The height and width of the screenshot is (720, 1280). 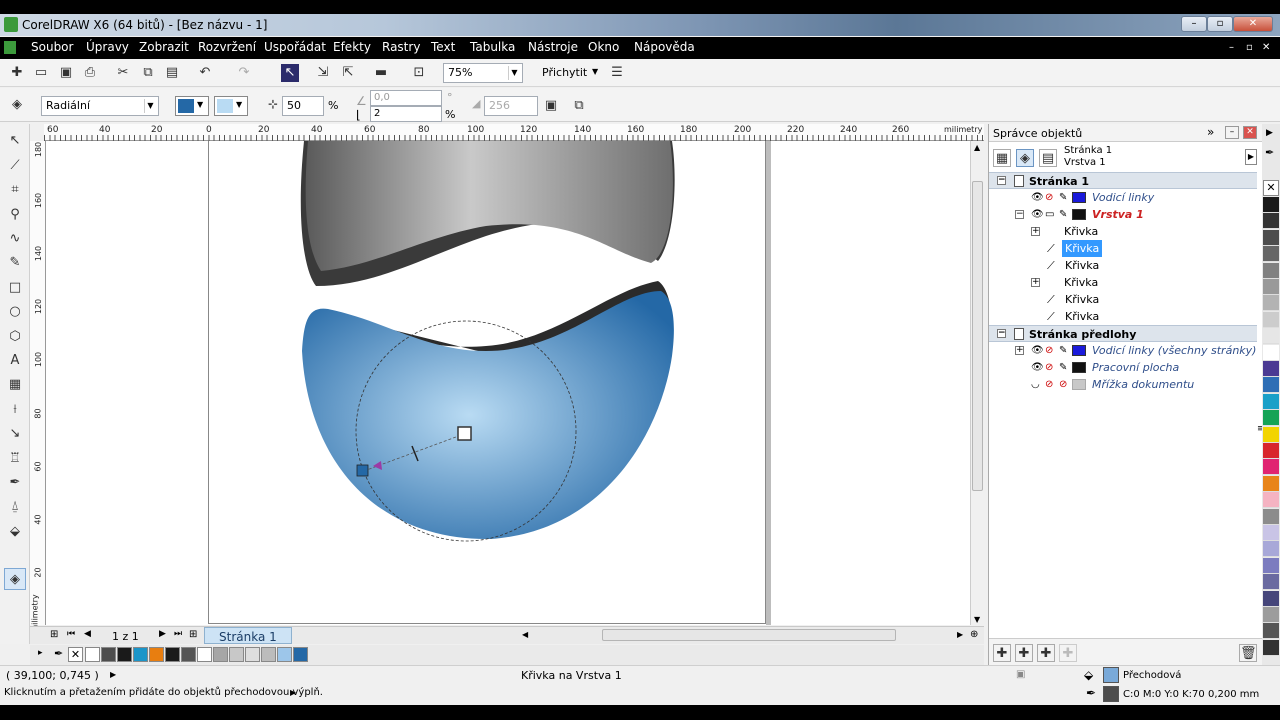 What do you see at coordinates (1025, 158) in the screenshot?
I see `edit-across-layers-icon: ◈` at bounding box center [1025, 158].